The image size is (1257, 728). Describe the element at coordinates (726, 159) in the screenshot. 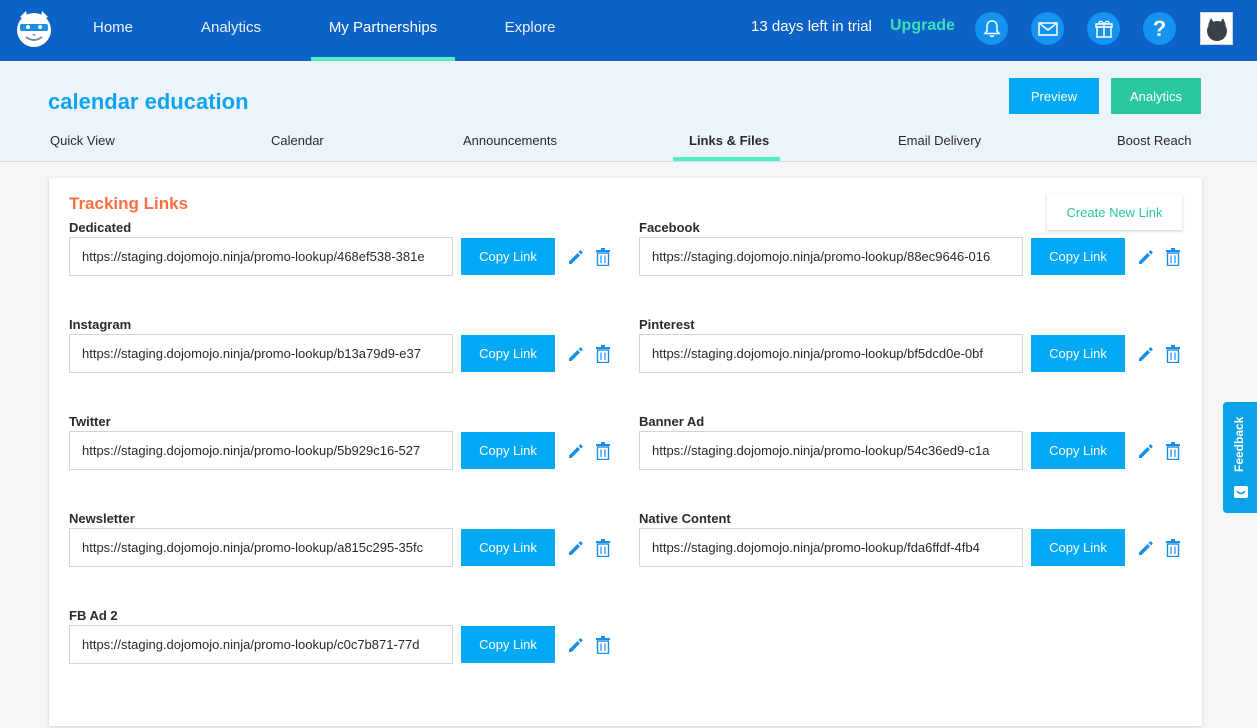

I see `tab-active-indicator` at that location.